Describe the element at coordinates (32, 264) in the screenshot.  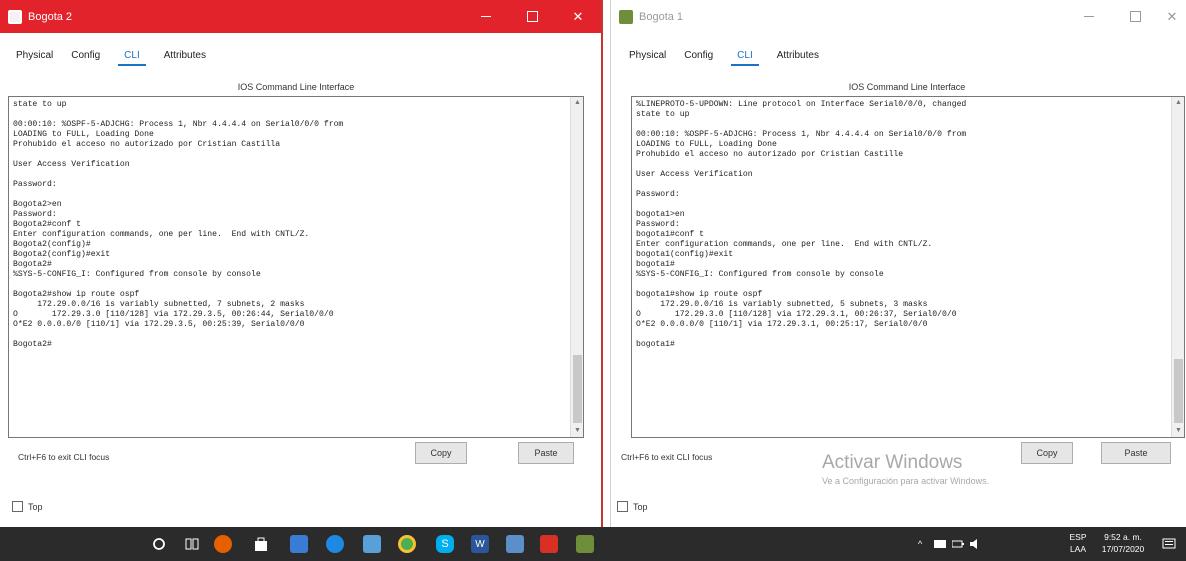
I see `terminal-line: Bogota2#` at that location.